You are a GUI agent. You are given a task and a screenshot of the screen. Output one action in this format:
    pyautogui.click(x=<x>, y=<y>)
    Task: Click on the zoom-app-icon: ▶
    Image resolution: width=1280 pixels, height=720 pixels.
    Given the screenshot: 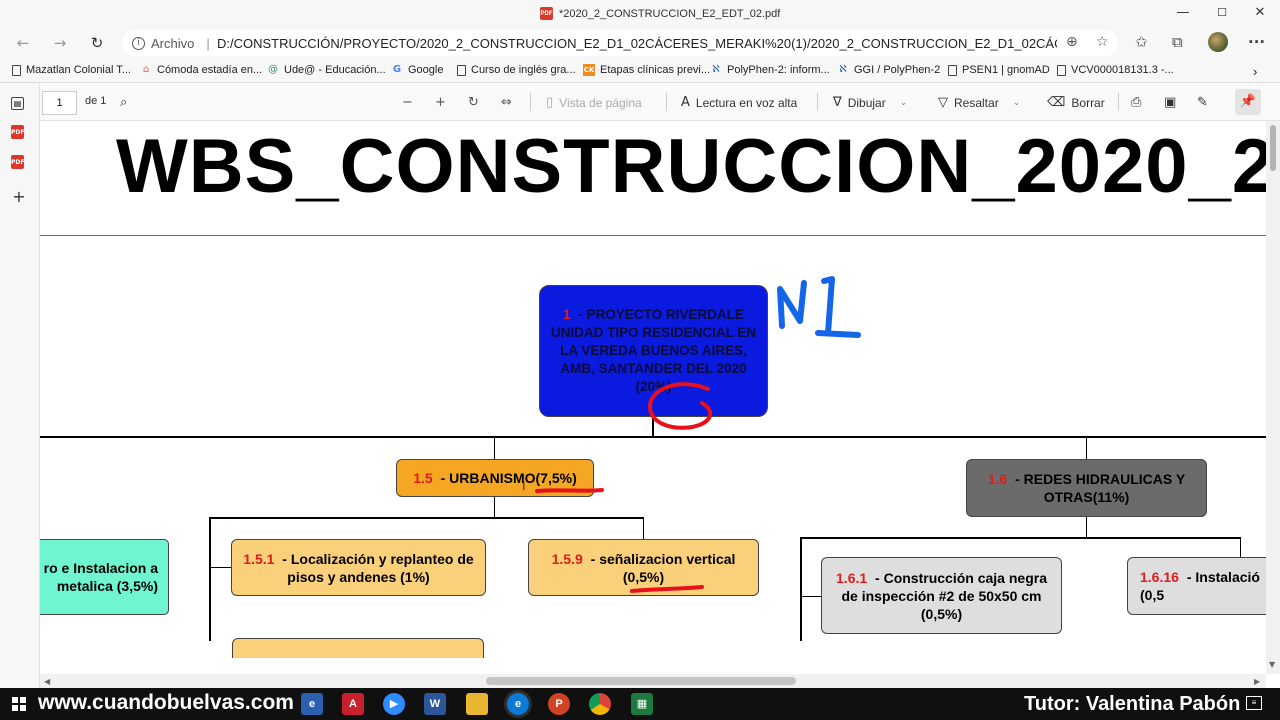 What is the action you would take?
    pyautogui.click(x=394, y=704)
    